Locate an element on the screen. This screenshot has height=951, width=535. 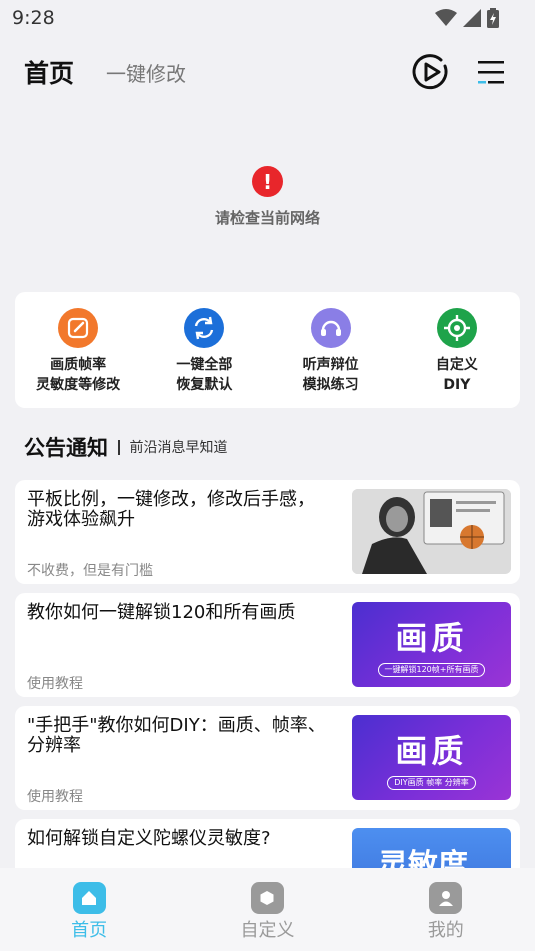
tab-label: 首页 is located at coordinates (89, 930).